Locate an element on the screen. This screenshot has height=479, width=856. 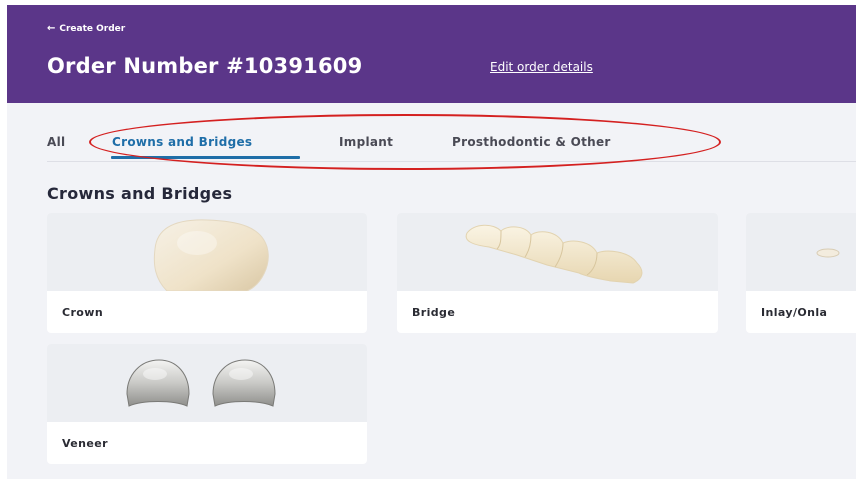
product-card-label: Inlay/Onla is located at coordinates (794, 312).